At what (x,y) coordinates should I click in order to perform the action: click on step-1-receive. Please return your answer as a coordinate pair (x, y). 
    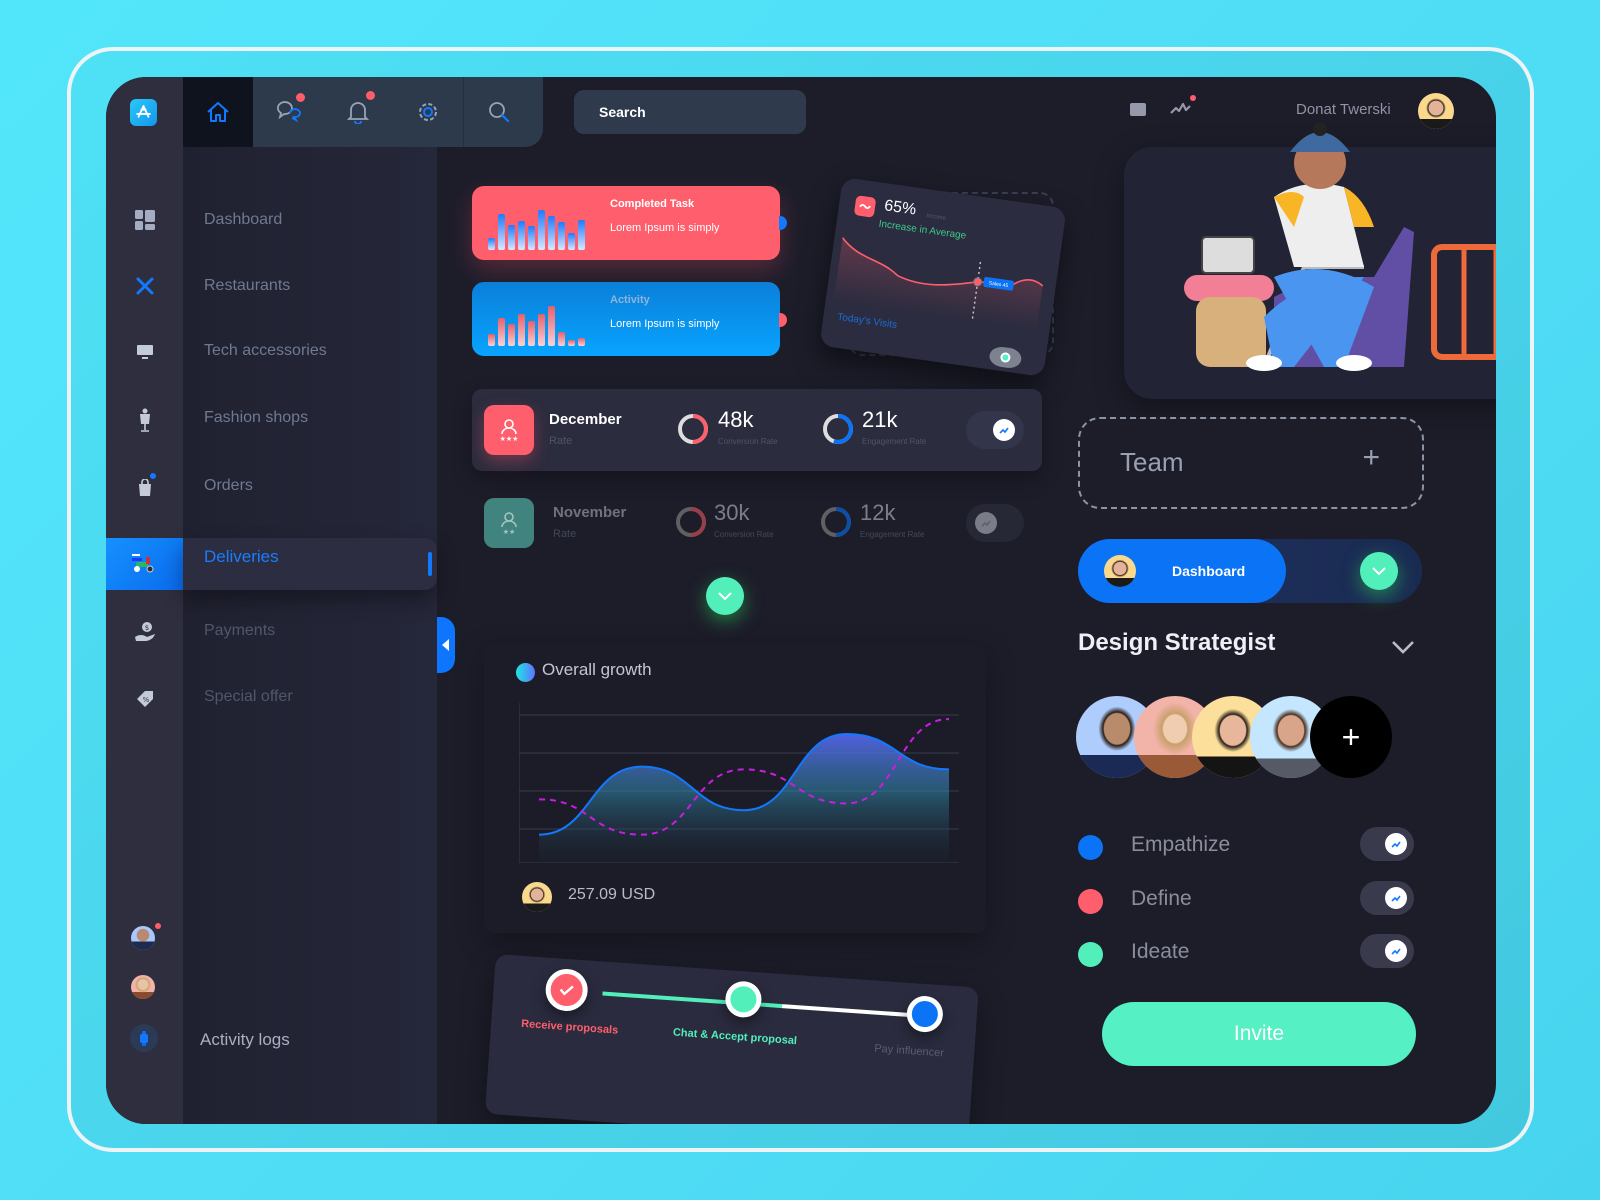
    Looking at the image, I should click on (567, 990).